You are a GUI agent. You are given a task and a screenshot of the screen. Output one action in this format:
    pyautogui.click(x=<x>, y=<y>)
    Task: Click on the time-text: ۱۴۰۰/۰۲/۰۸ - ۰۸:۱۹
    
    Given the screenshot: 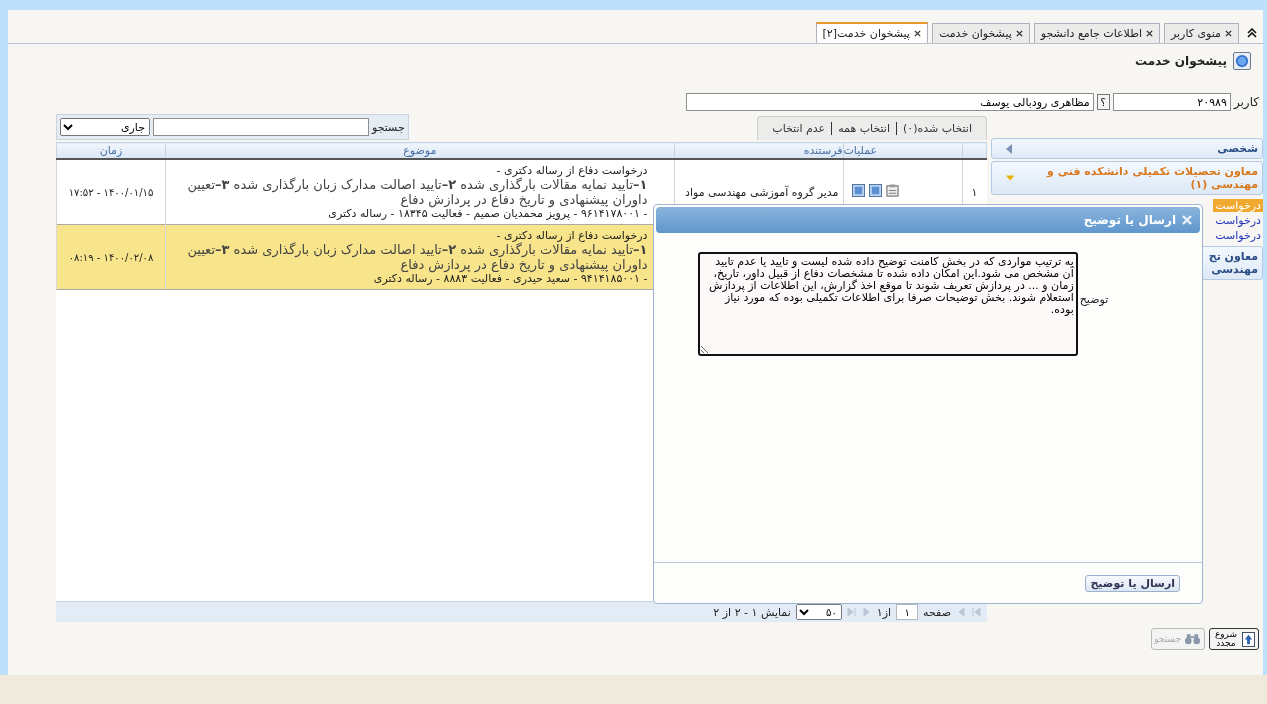 What is the action you would take?
    pyautogui.click(x=111, y=257)
    